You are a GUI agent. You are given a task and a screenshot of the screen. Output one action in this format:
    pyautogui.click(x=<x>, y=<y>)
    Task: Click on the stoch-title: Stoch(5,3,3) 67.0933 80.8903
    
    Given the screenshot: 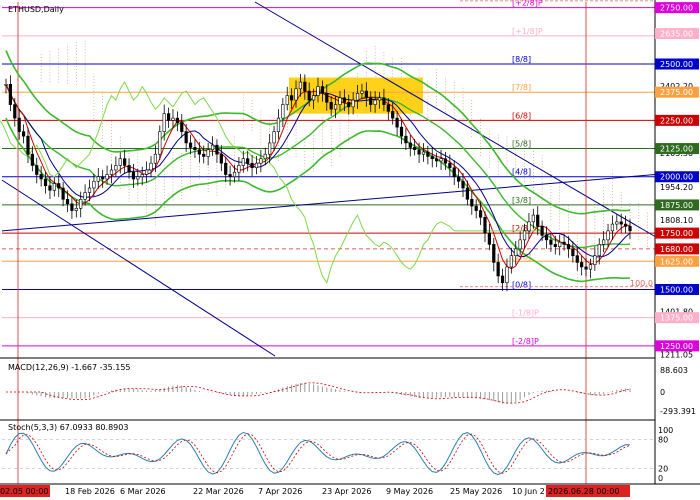 What is the action you would take?
    pyautogui.click(x=68, y=427)
    